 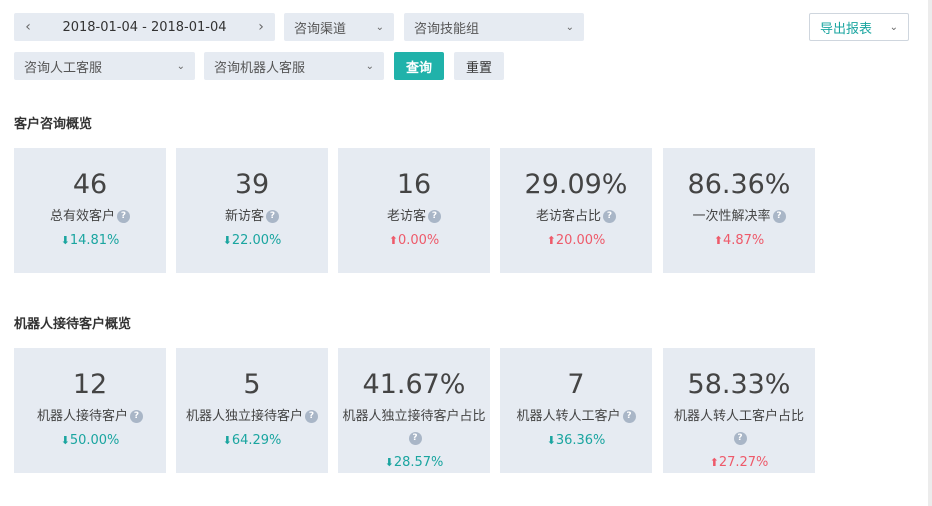 What do you see at coordinates (63, 68) in the screenshot?
I see `human-agent-select-label: 咨询人工客服` at bounding box center [63, 68].